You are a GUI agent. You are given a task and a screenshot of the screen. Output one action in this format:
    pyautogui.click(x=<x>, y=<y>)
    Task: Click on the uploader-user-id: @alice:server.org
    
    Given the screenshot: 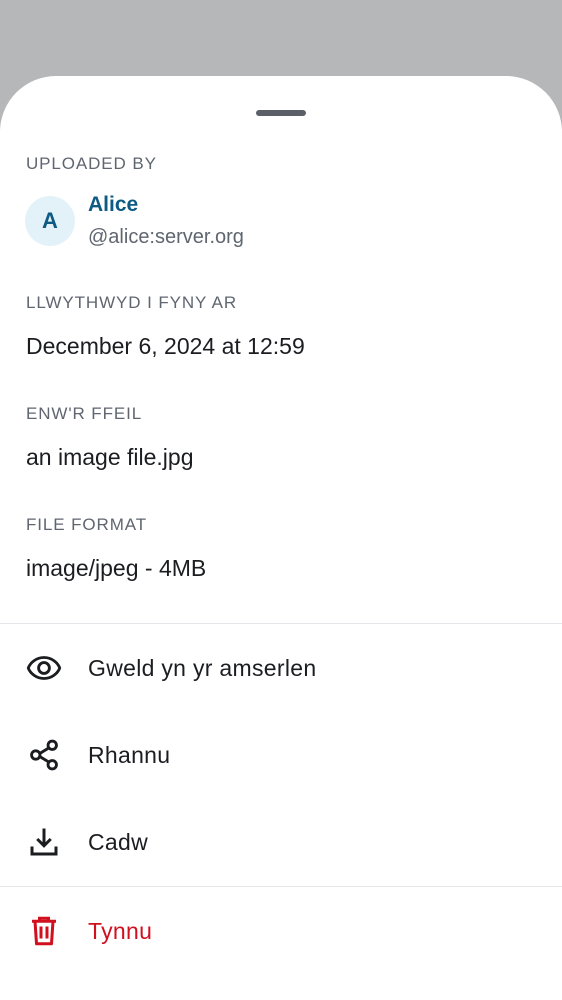 What is the action you would take?
    pyautogui.click(x=166, y=237)
    